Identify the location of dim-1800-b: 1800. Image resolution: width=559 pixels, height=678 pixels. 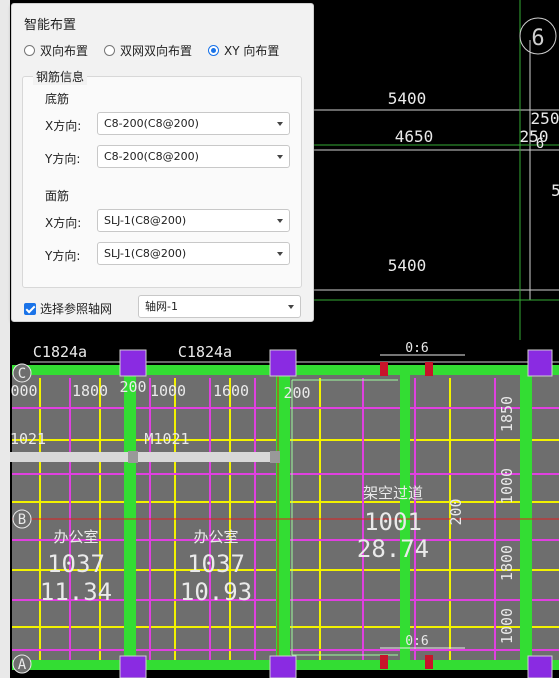
(507, 563).